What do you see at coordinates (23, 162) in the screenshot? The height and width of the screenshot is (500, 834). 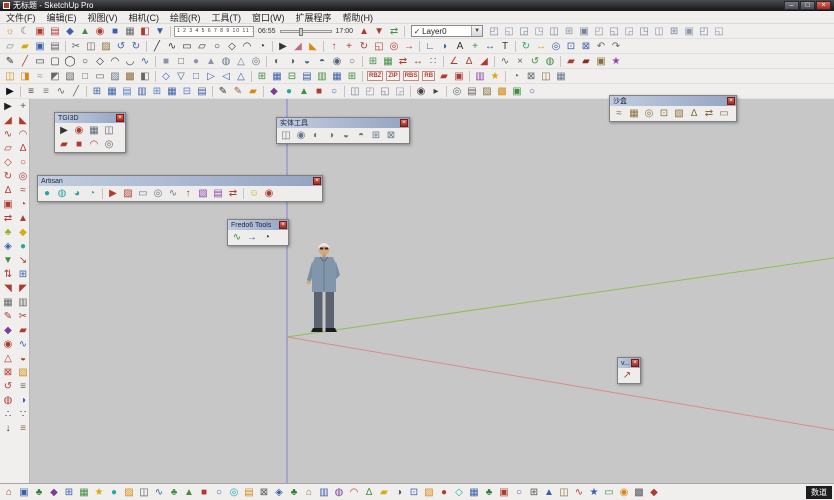 I see `circle-red-icon: ○` at bounding box center [23, 162].